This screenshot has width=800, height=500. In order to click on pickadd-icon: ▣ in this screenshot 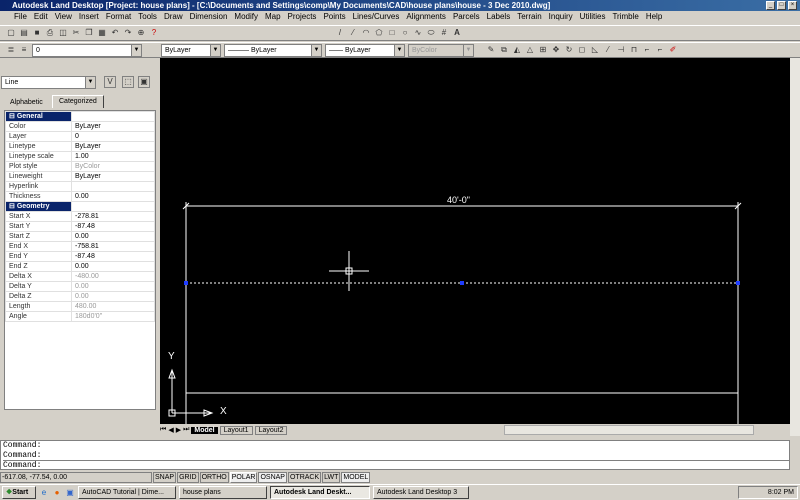, I will do `click(144, 82)`.